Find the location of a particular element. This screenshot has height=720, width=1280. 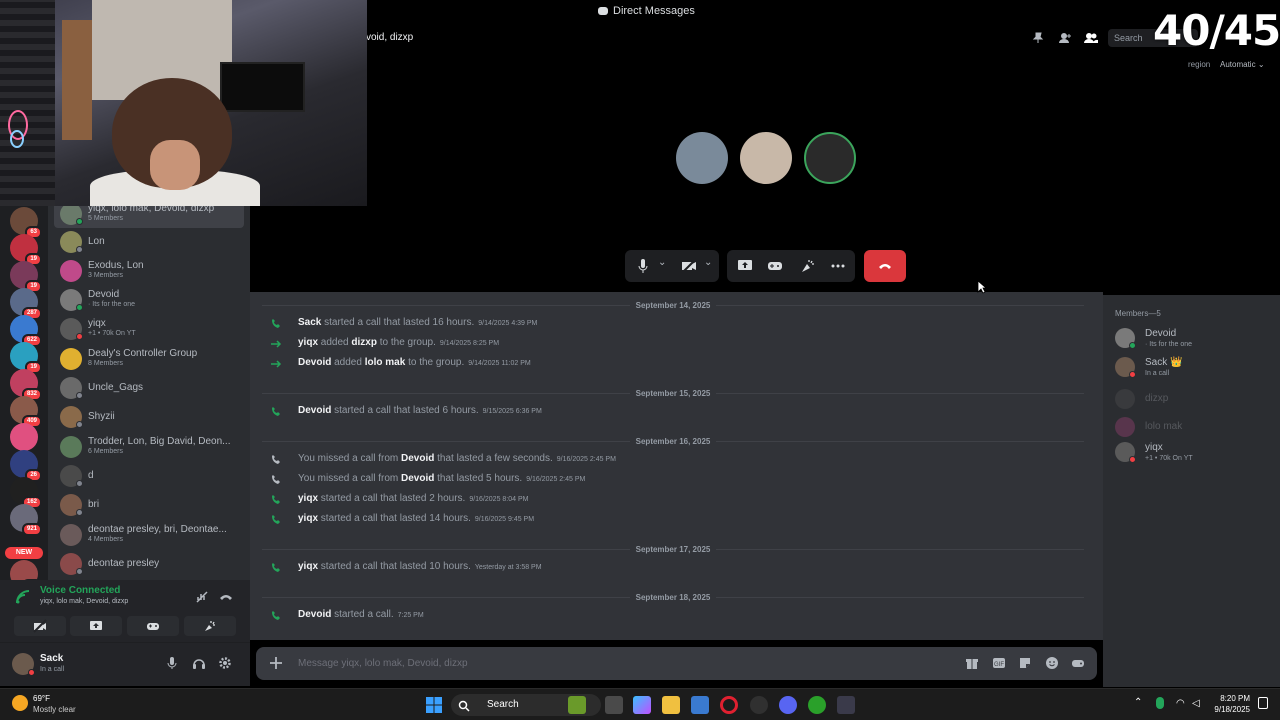

server-icon is located at coordinates (24, 437).